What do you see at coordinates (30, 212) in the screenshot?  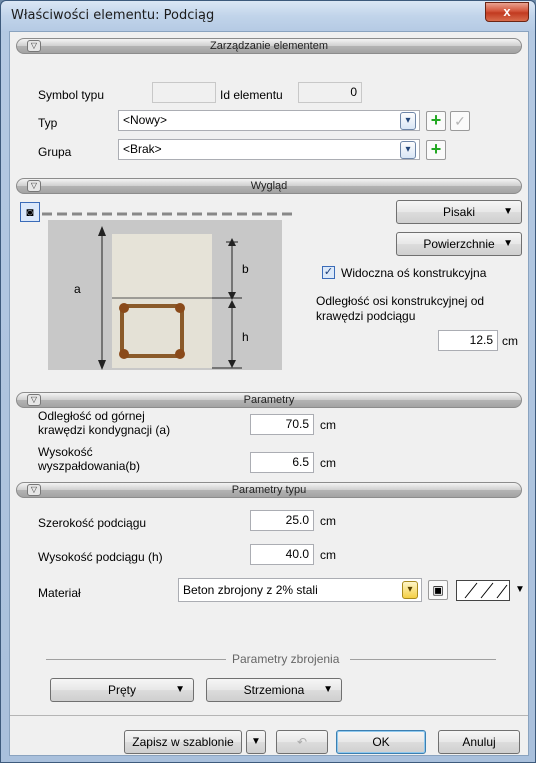 I see `camera-icon: ◙` at bounding box center [30, 212].